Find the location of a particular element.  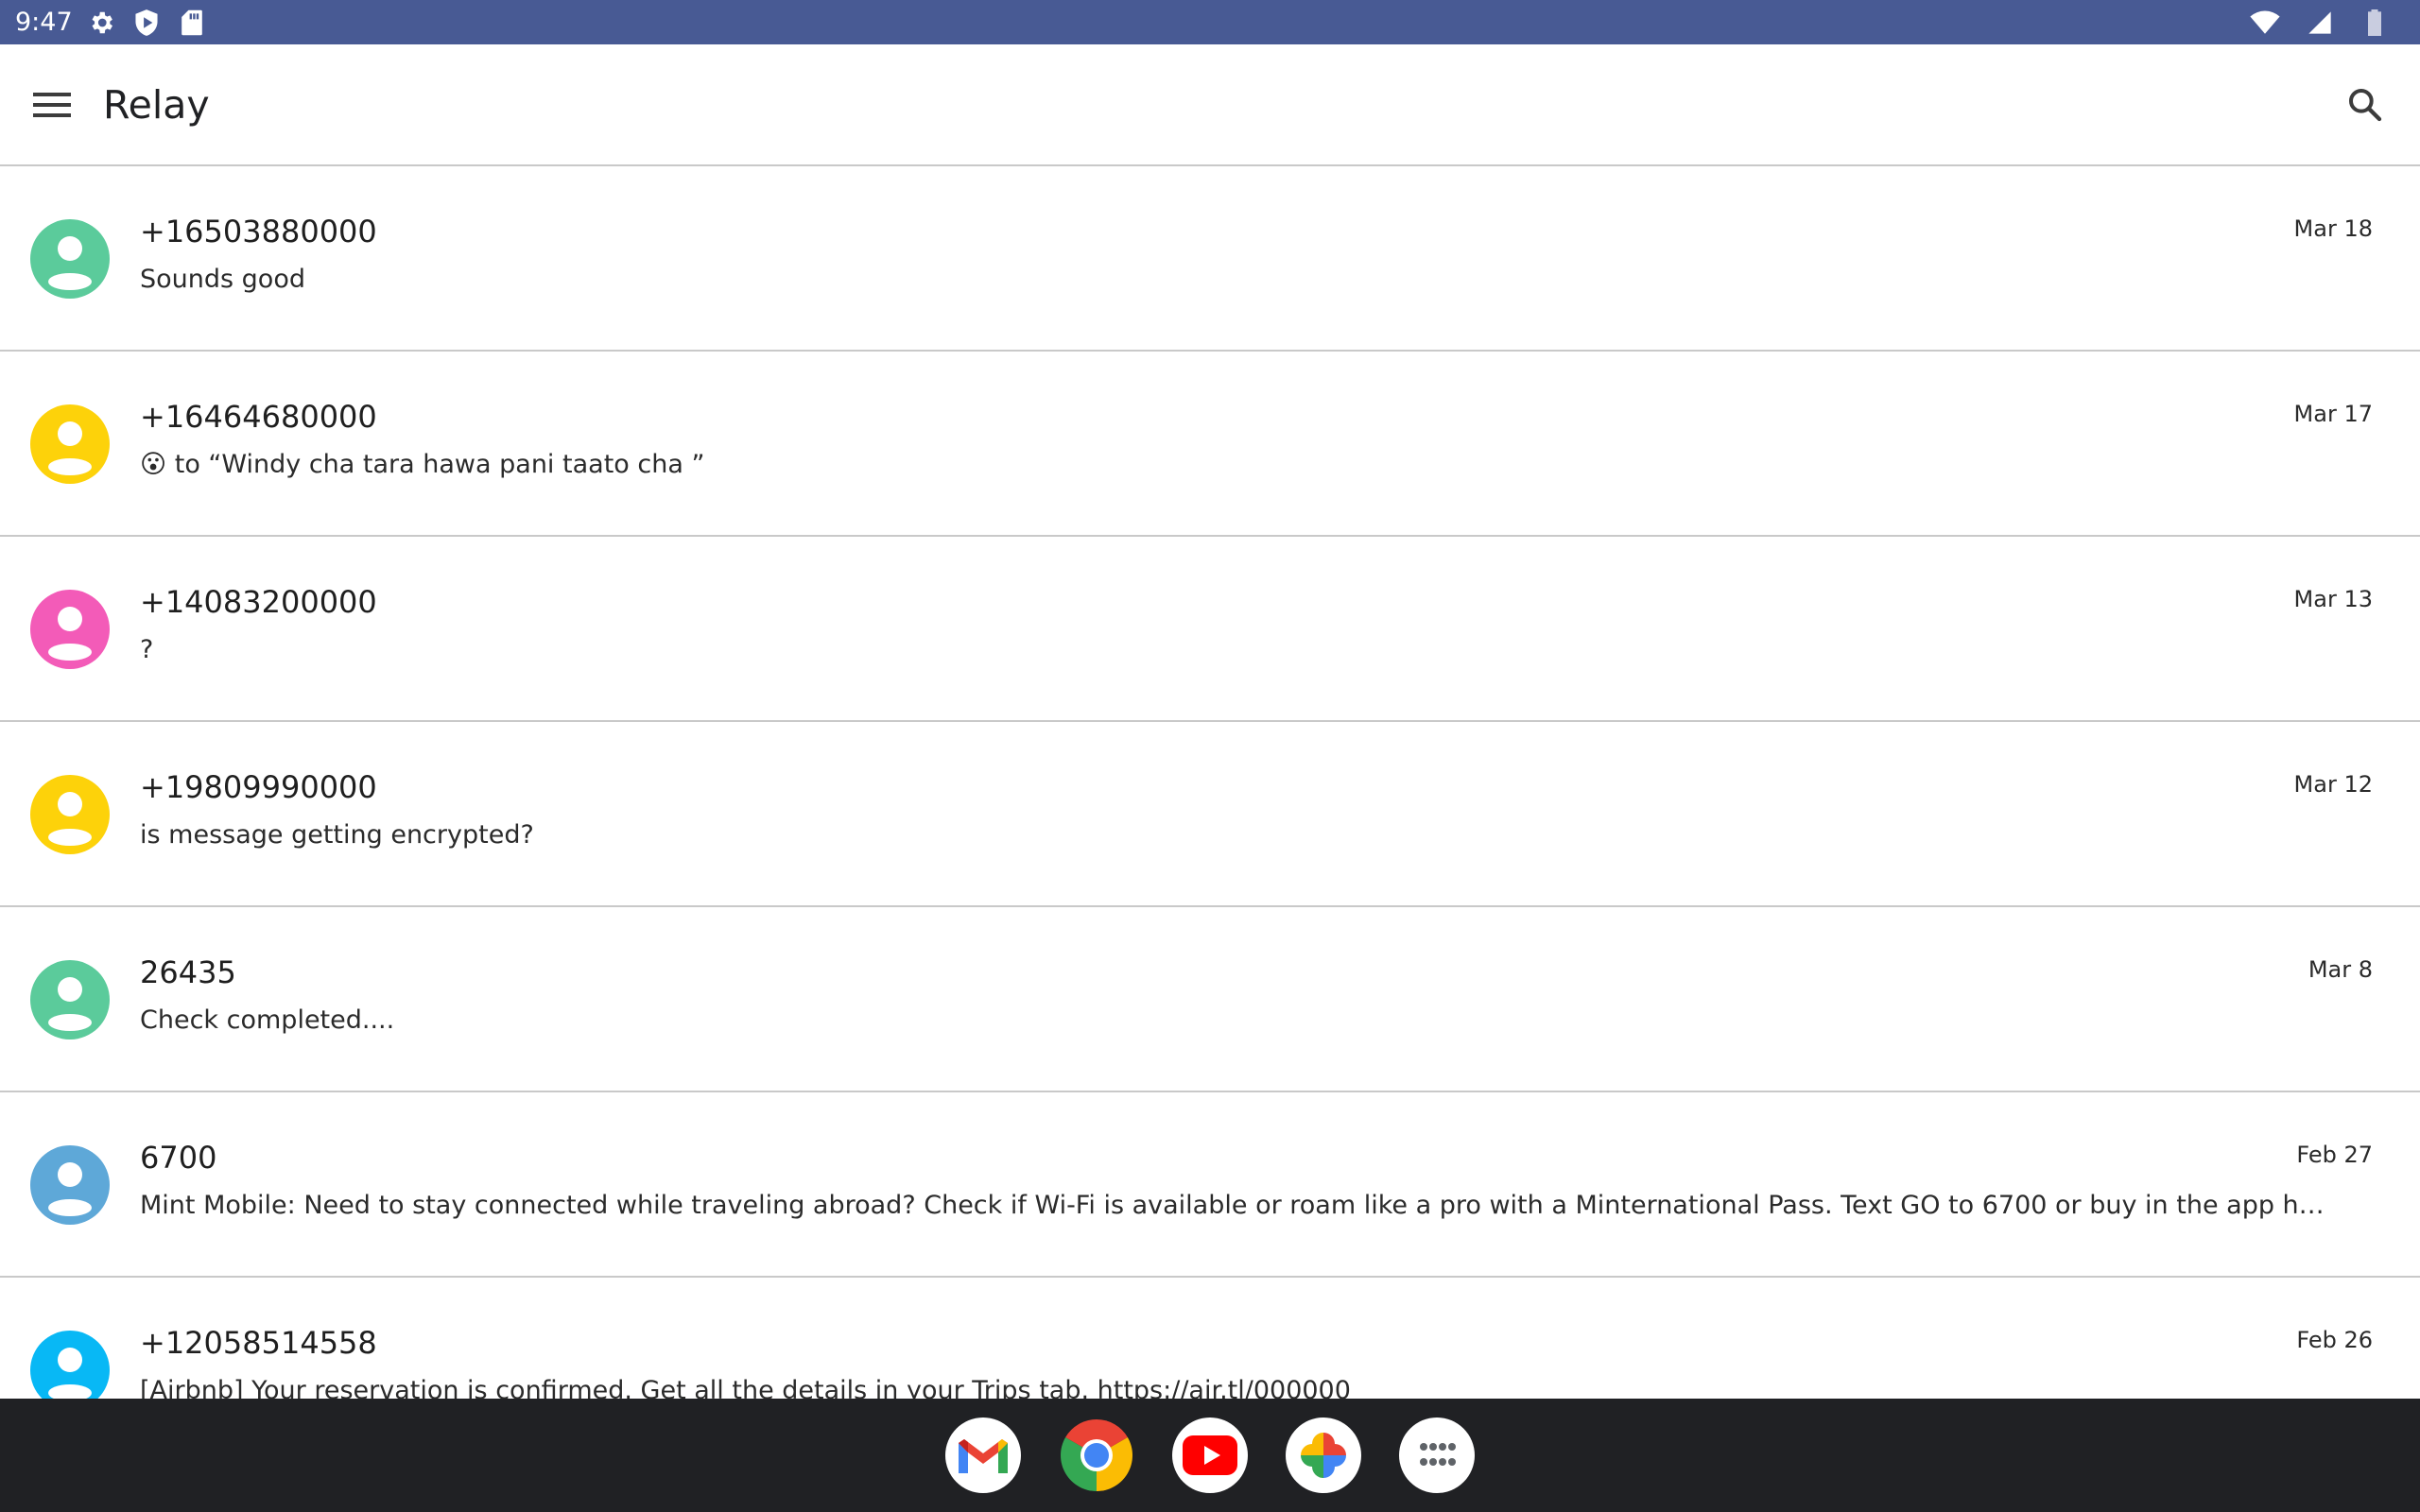

sd-card-icon is located at coordinates (192, 23).